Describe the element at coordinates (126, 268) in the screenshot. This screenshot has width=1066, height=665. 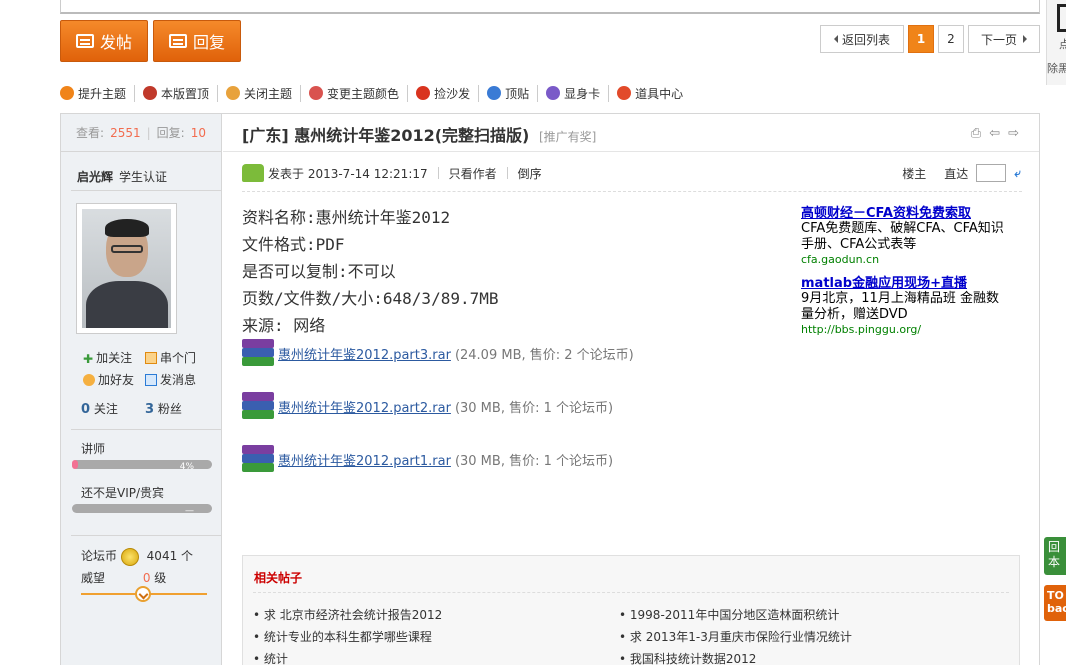
I see `avatar` at that location.